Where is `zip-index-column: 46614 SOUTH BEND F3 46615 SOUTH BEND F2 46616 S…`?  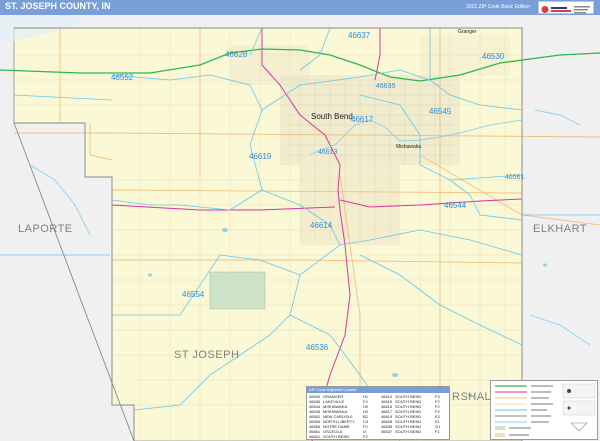 zip-index-column: 46614 SOUTH BEND F3 46615 SOUTH BEND F2 46616 S… is located at coordinates (413, 414).